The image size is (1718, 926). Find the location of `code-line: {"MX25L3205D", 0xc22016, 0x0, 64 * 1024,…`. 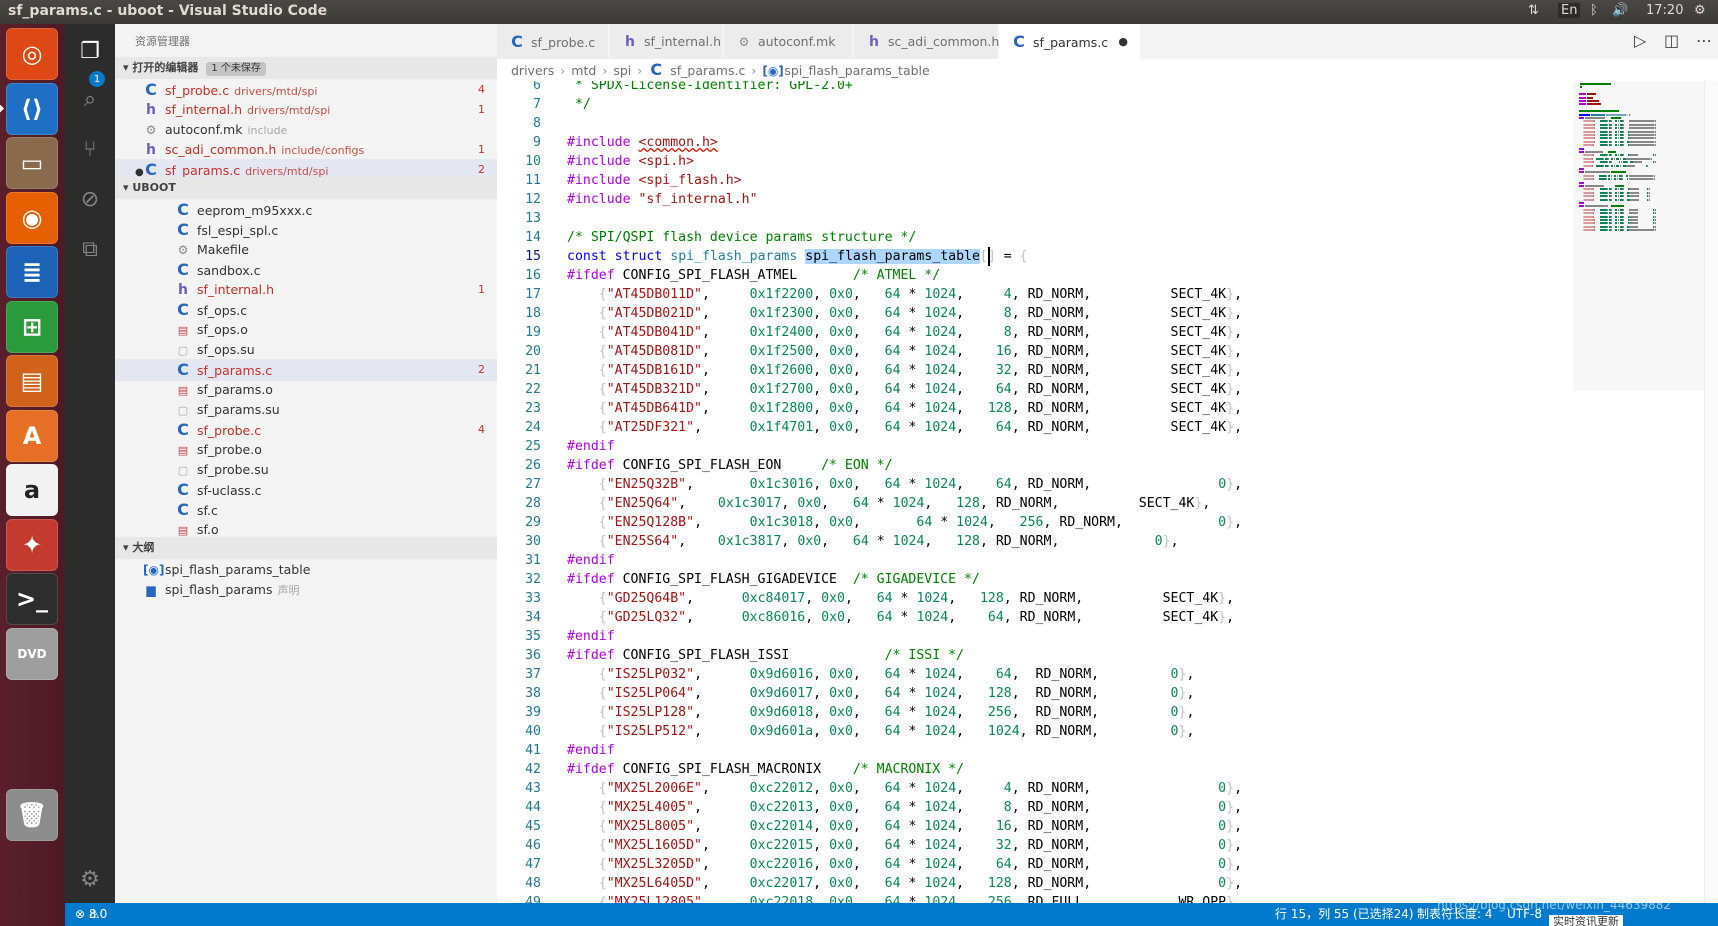

code-line: {"MX25L3205D", 0xc22016, 0x0, 64 * 1024,… is located at coordinates (904, 864).